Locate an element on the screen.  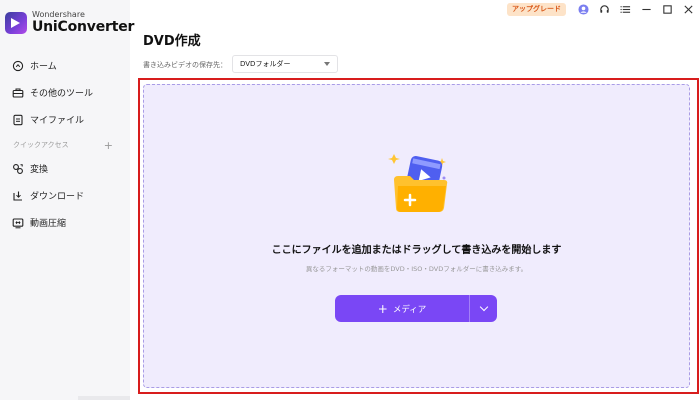
save-destination-value: DVDフォルダー is located at coordinates (265, 64).